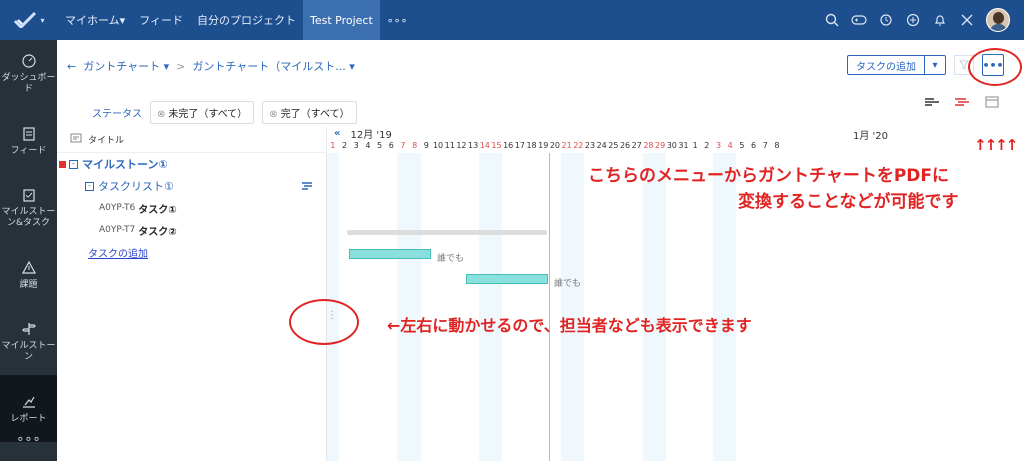 Image resolution: width=1024 pixels, height=461 pixels. What do you see at coordinates (191, 186) in the screenshot?
I see `tasklist-row: - タスクリスト①` at bounding box center [191, 186].